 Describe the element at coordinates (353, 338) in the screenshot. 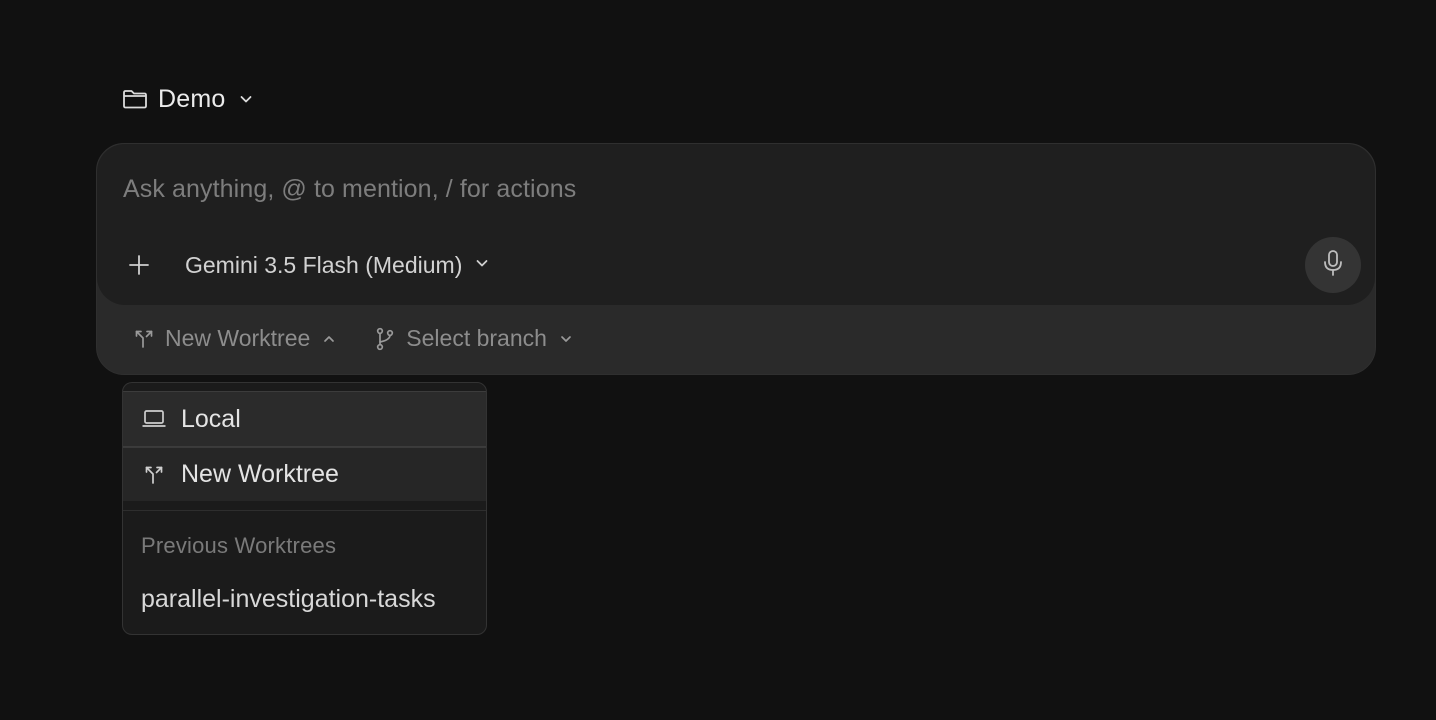

I see `workspace-bar: New Worktree Select branch` at that location.